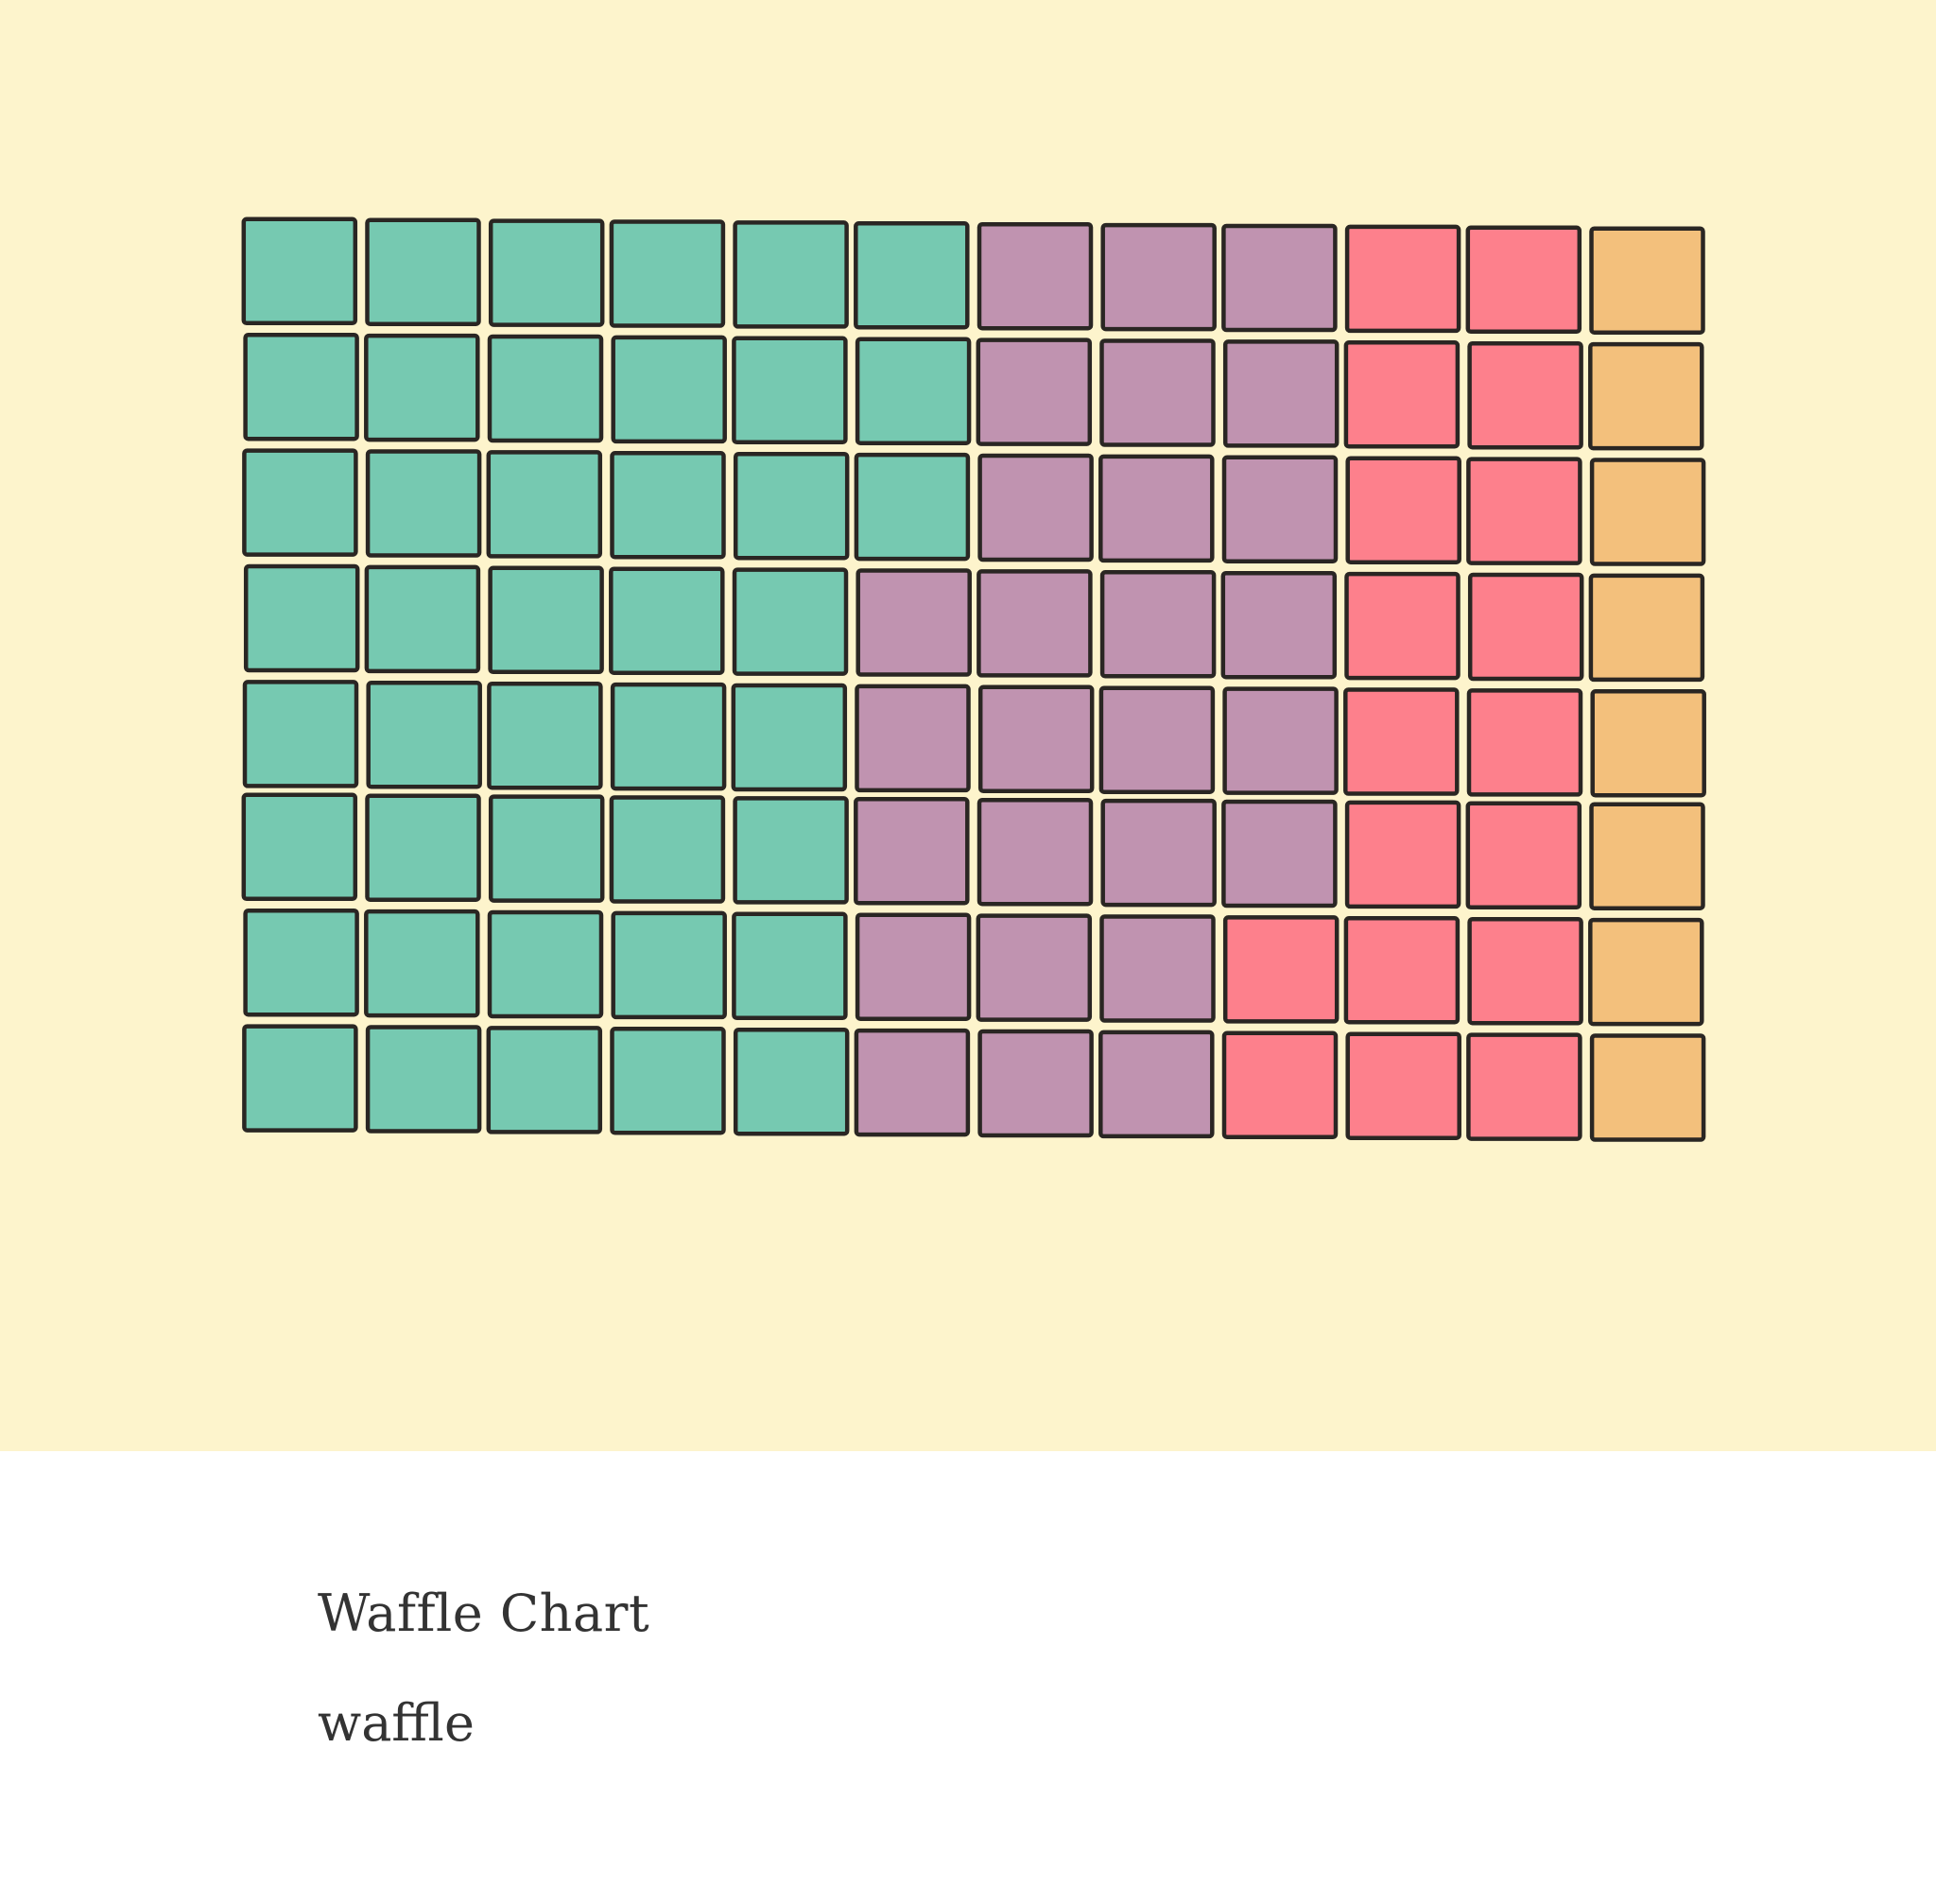 The image size is (1936, 1904). Describe the element at coordinates (979, 1668) in the screenshot. I see `caption: Waffle Chart waffle` at that location.